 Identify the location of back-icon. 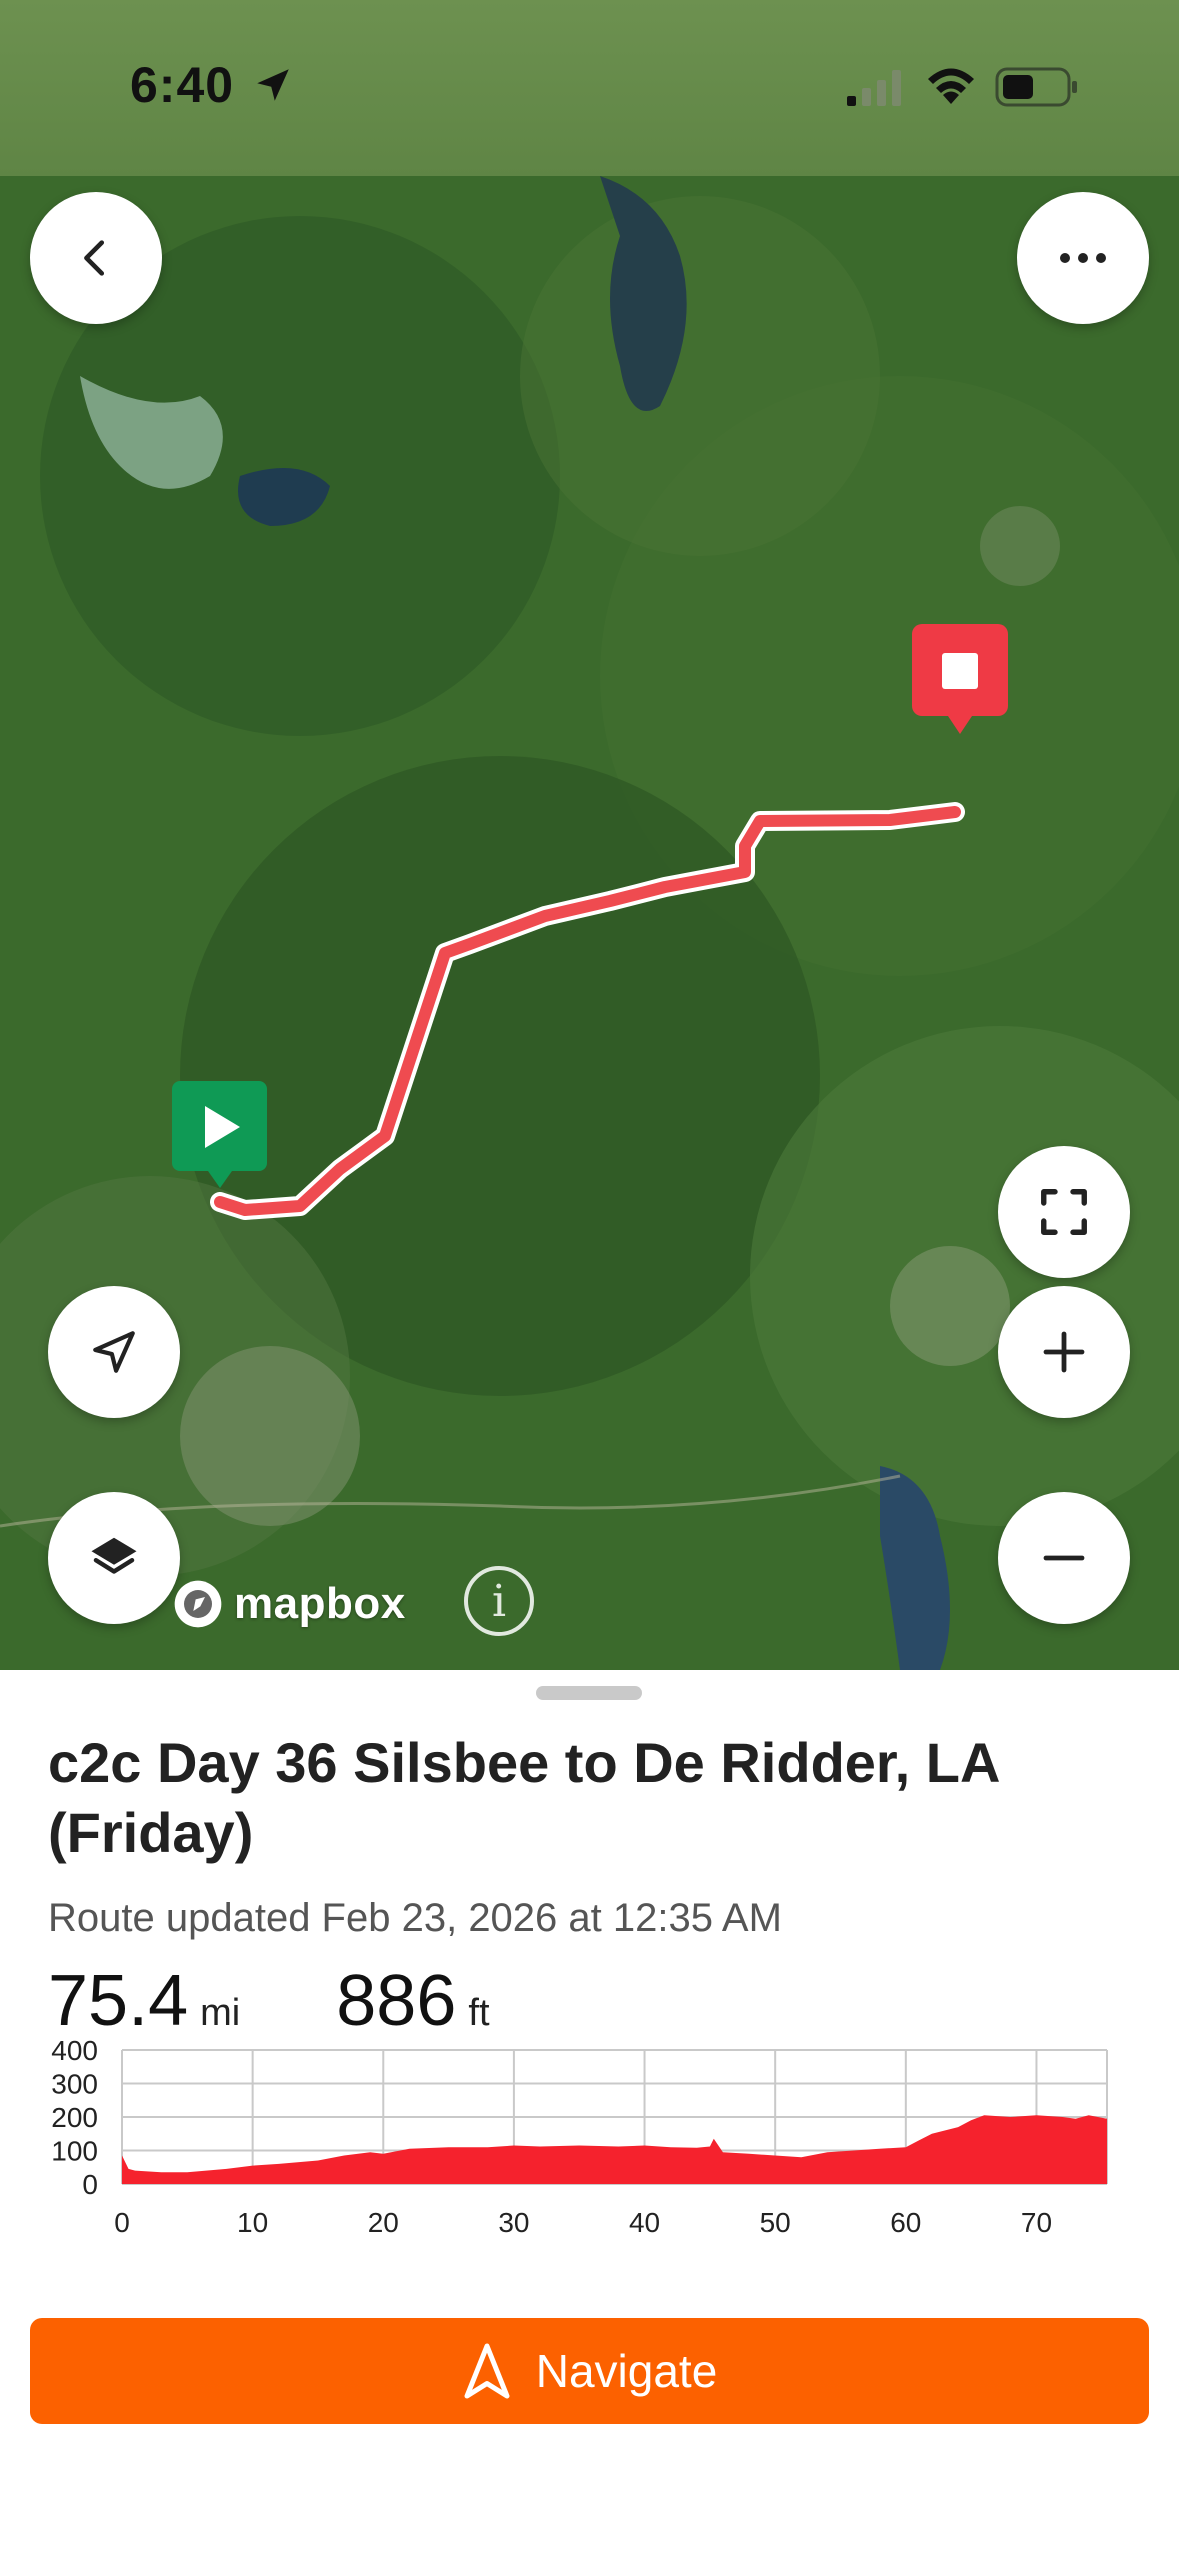
(94, 258).